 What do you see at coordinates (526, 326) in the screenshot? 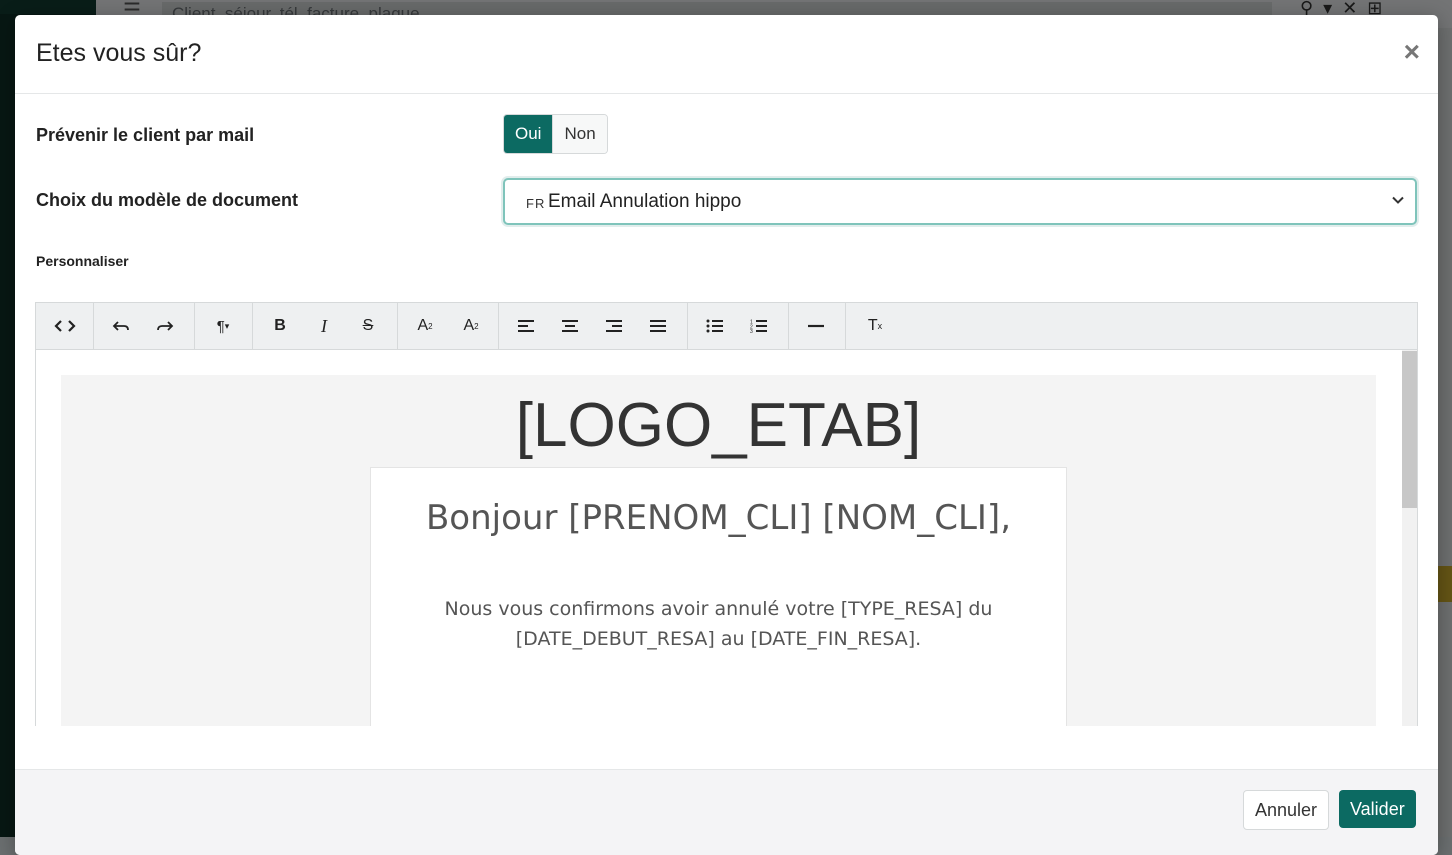
I see `align-left-icon` at bounding box center [526, 326].